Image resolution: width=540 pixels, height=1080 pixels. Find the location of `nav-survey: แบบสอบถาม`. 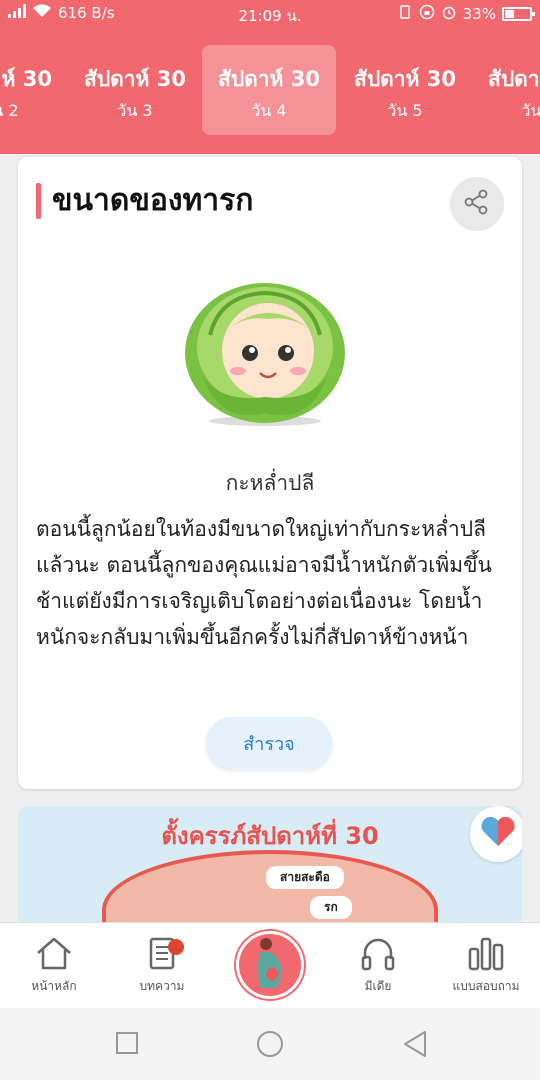

nav-survey: แบบสอบถาม is located at coordinates (486, 965).